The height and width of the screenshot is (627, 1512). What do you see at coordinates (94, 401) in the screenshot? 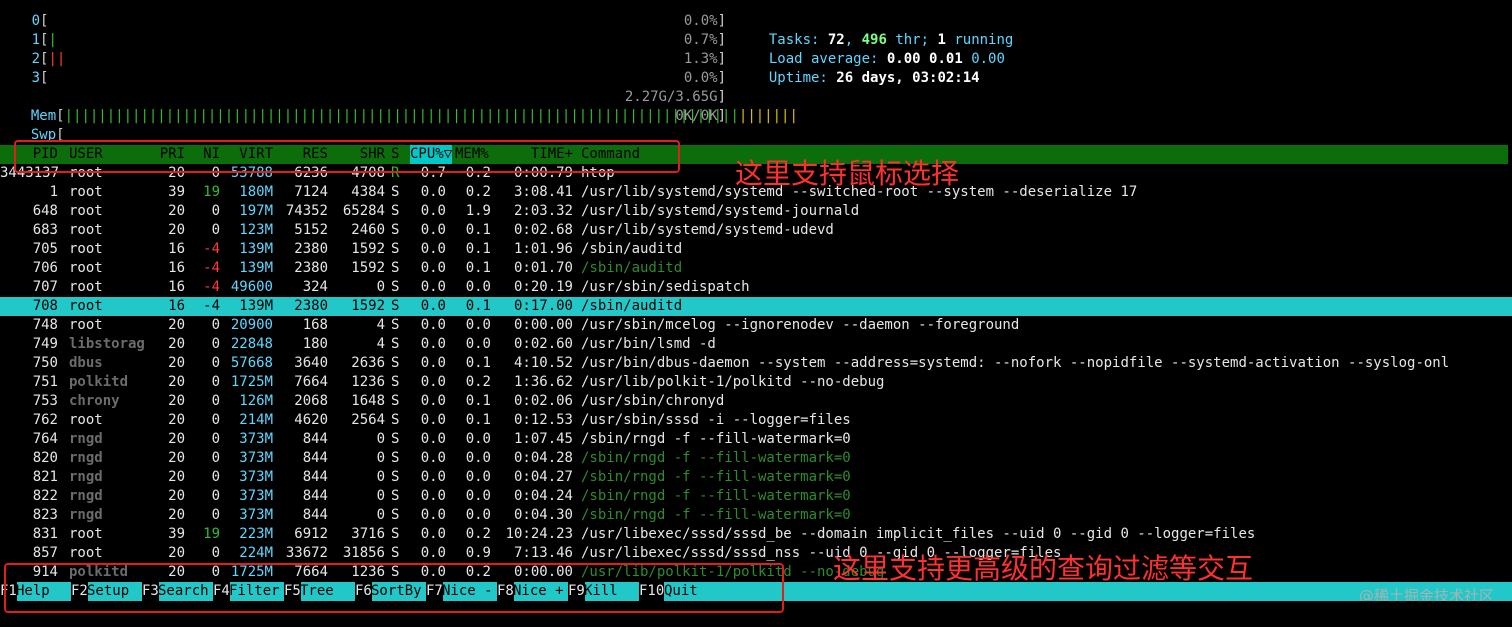
I see `cell-user: chrony` at bounding box center [94, 401].